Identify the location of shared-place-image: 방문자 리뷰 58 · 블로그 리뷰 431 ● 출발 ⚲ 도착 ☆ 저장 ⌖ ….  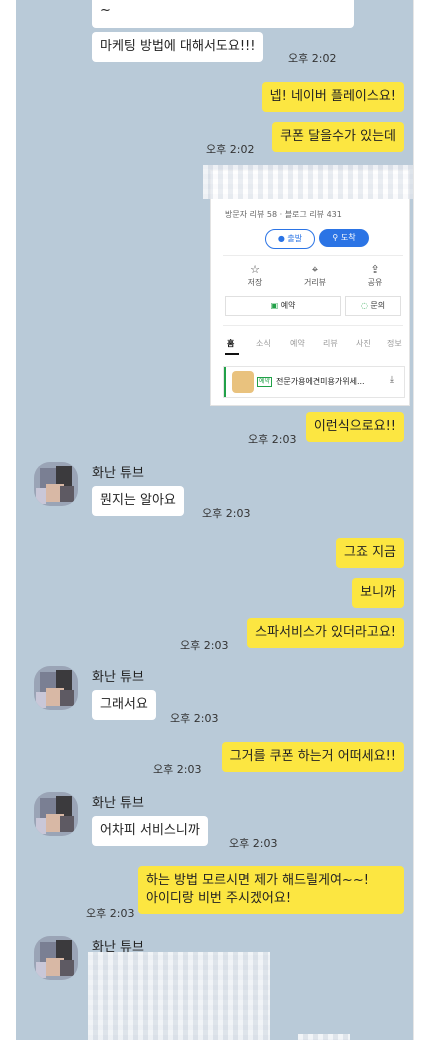
(308, 285).